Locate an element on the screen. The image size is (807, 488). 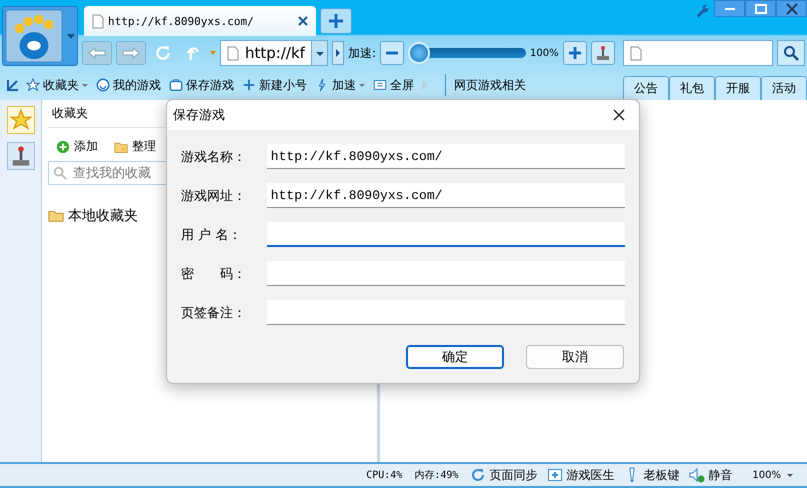
forward-button is located at coordinates (131, 53).